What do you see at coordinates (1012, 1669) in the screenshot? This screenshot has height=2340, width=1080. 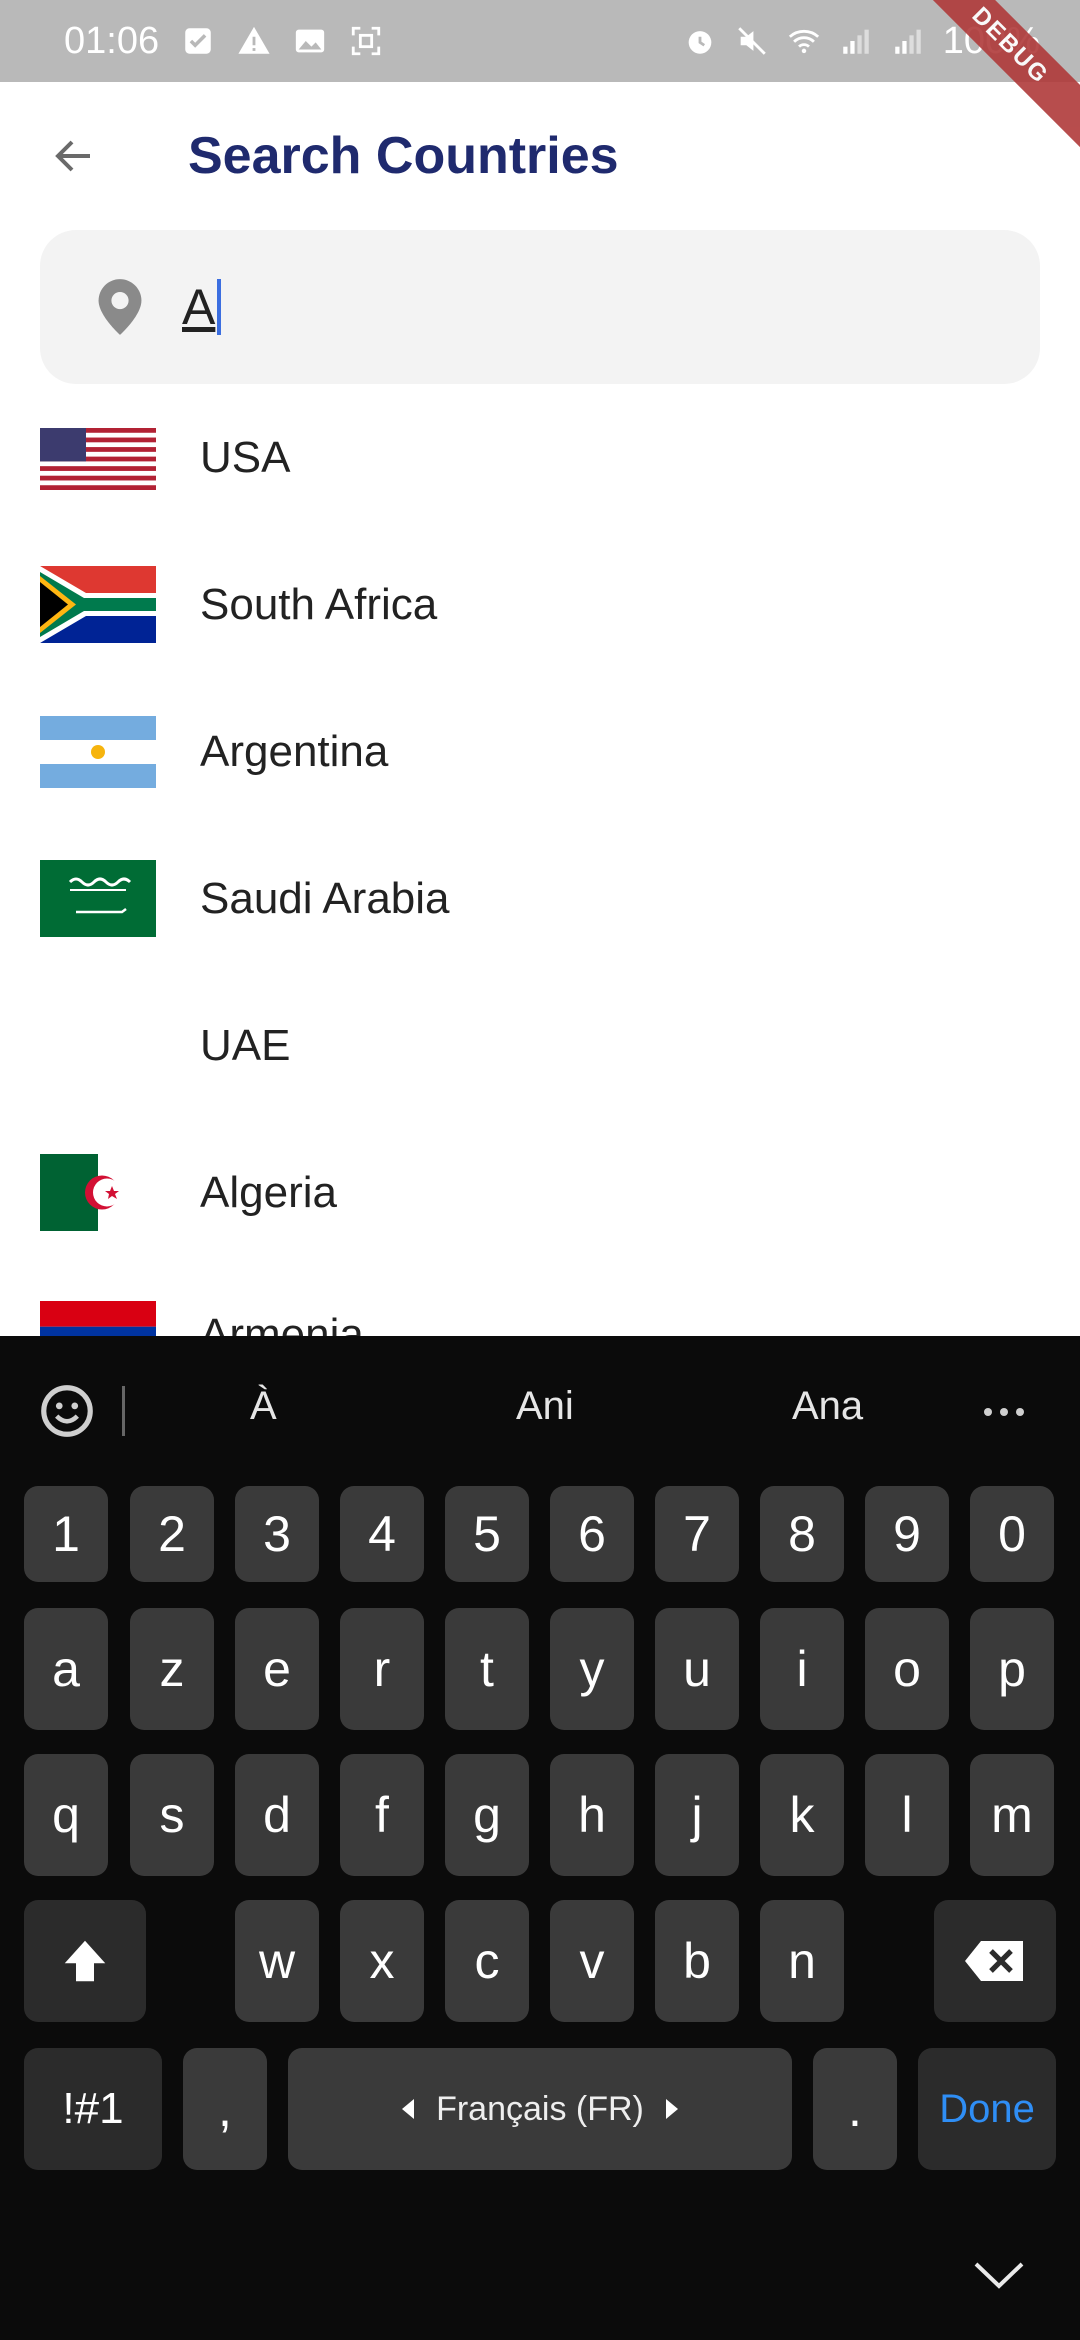 I see `key-p: p` at bounding box center [1012, 1669].